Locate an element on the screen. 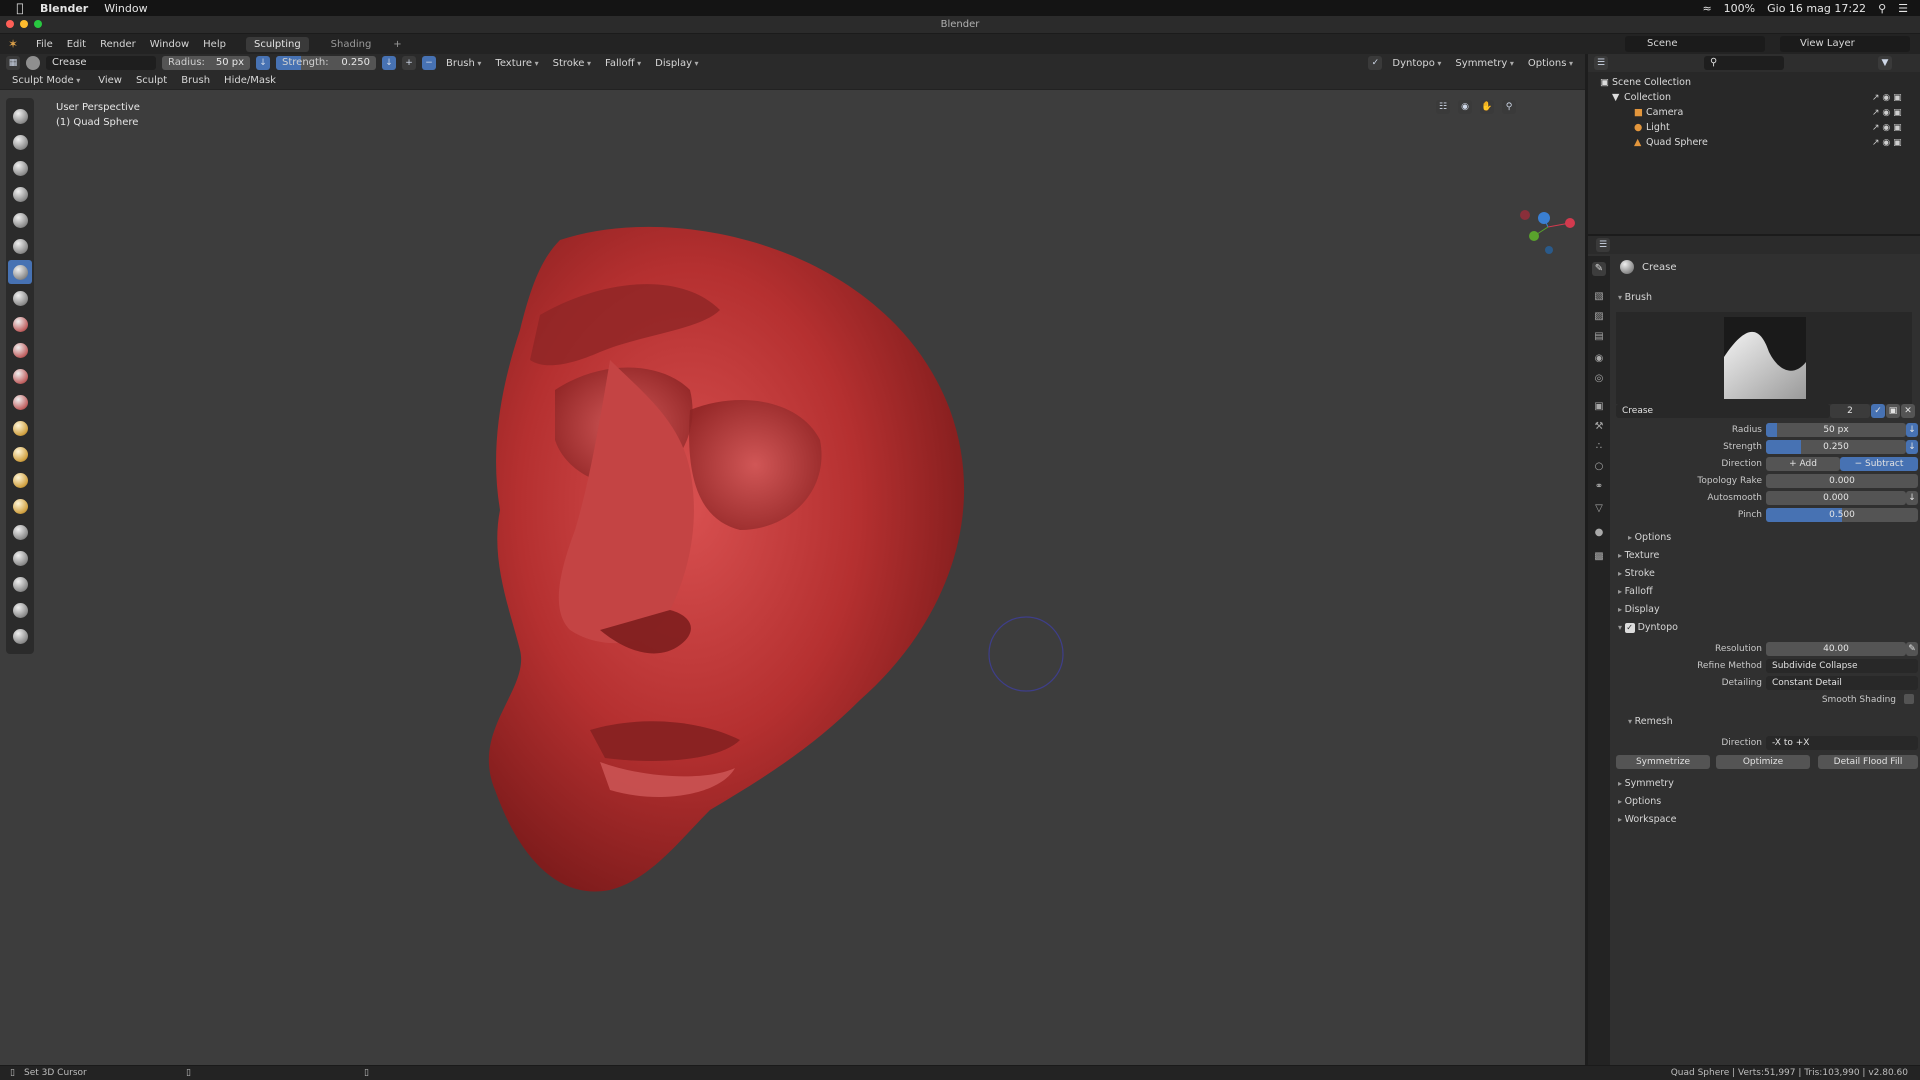 This screenshot has height=1080, width=1920. options-menu: Options is located at coordinates (1550, 63).